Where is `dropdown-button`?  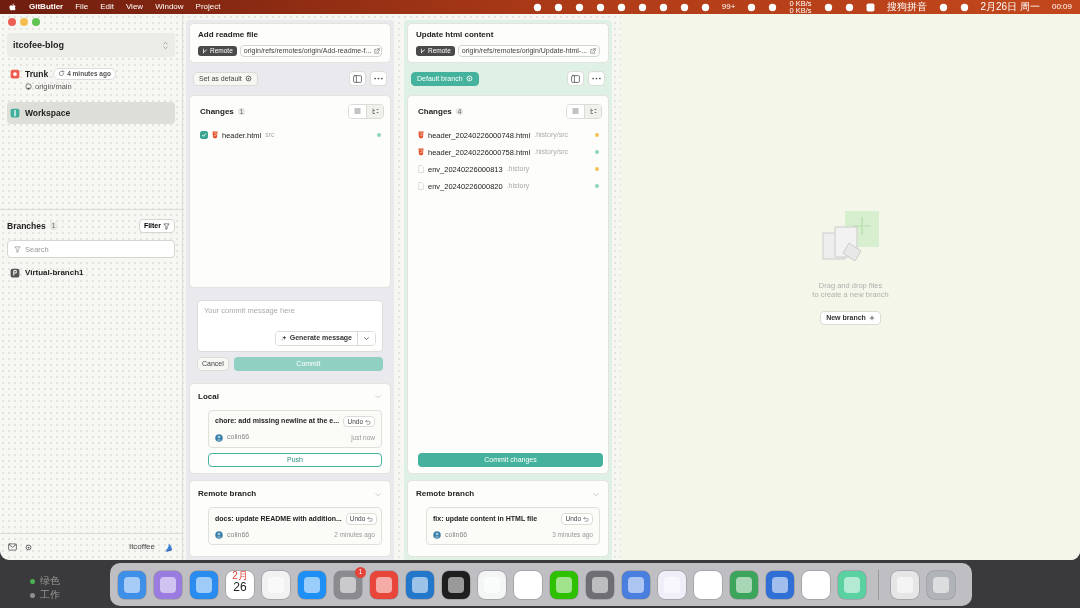
dropdown-button is located at coordinates (366, 338).